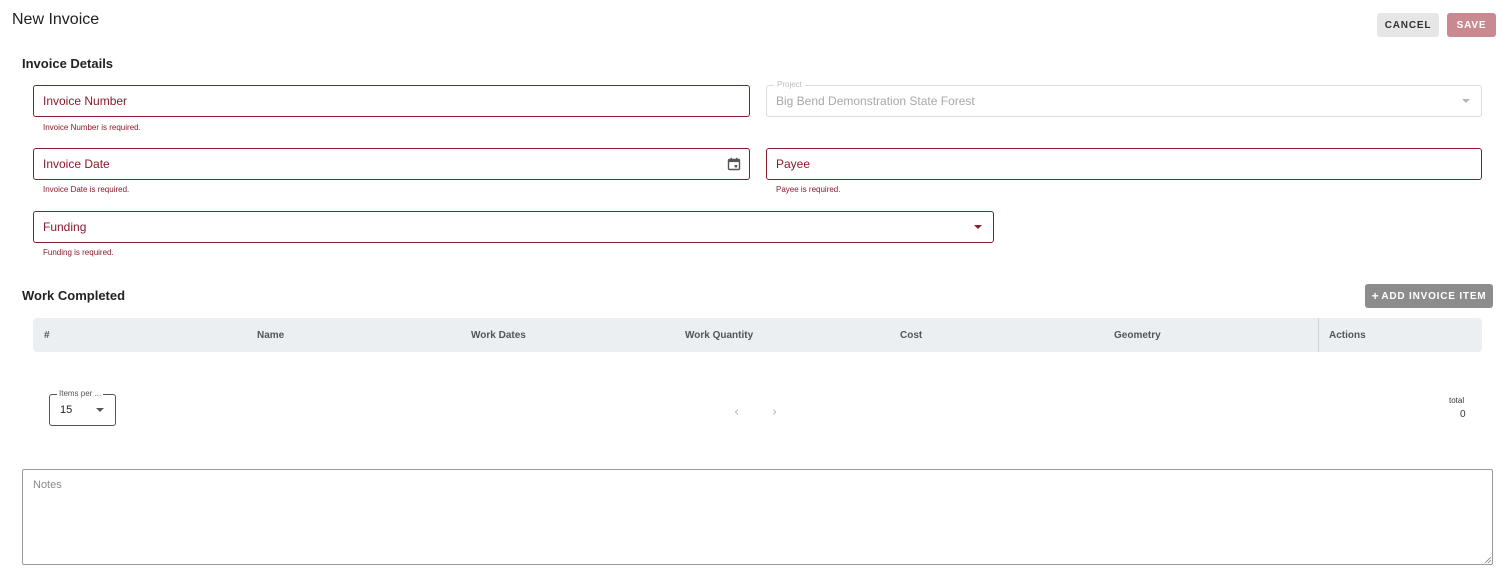 The width and height of the screenshot is (1511, 587). Describe the element at coordinates (911, 335) in the screenshot. I see `column-header-cost: Cost` at that location.